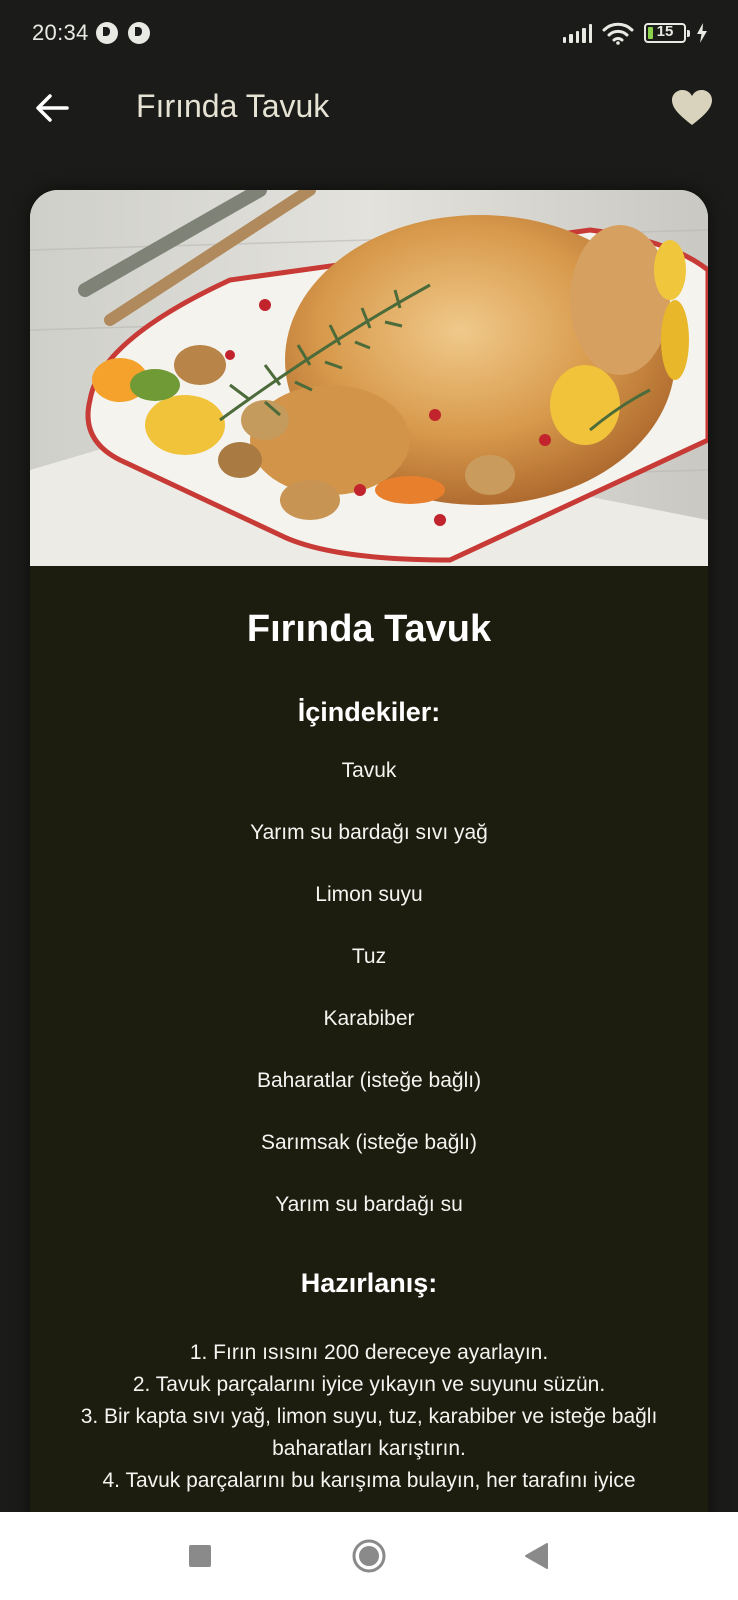 The image size is (738, 1600). Describe the element at coordinates (369, 34) in the screenshot. I see `status-bar: 20:34 15` at that location.